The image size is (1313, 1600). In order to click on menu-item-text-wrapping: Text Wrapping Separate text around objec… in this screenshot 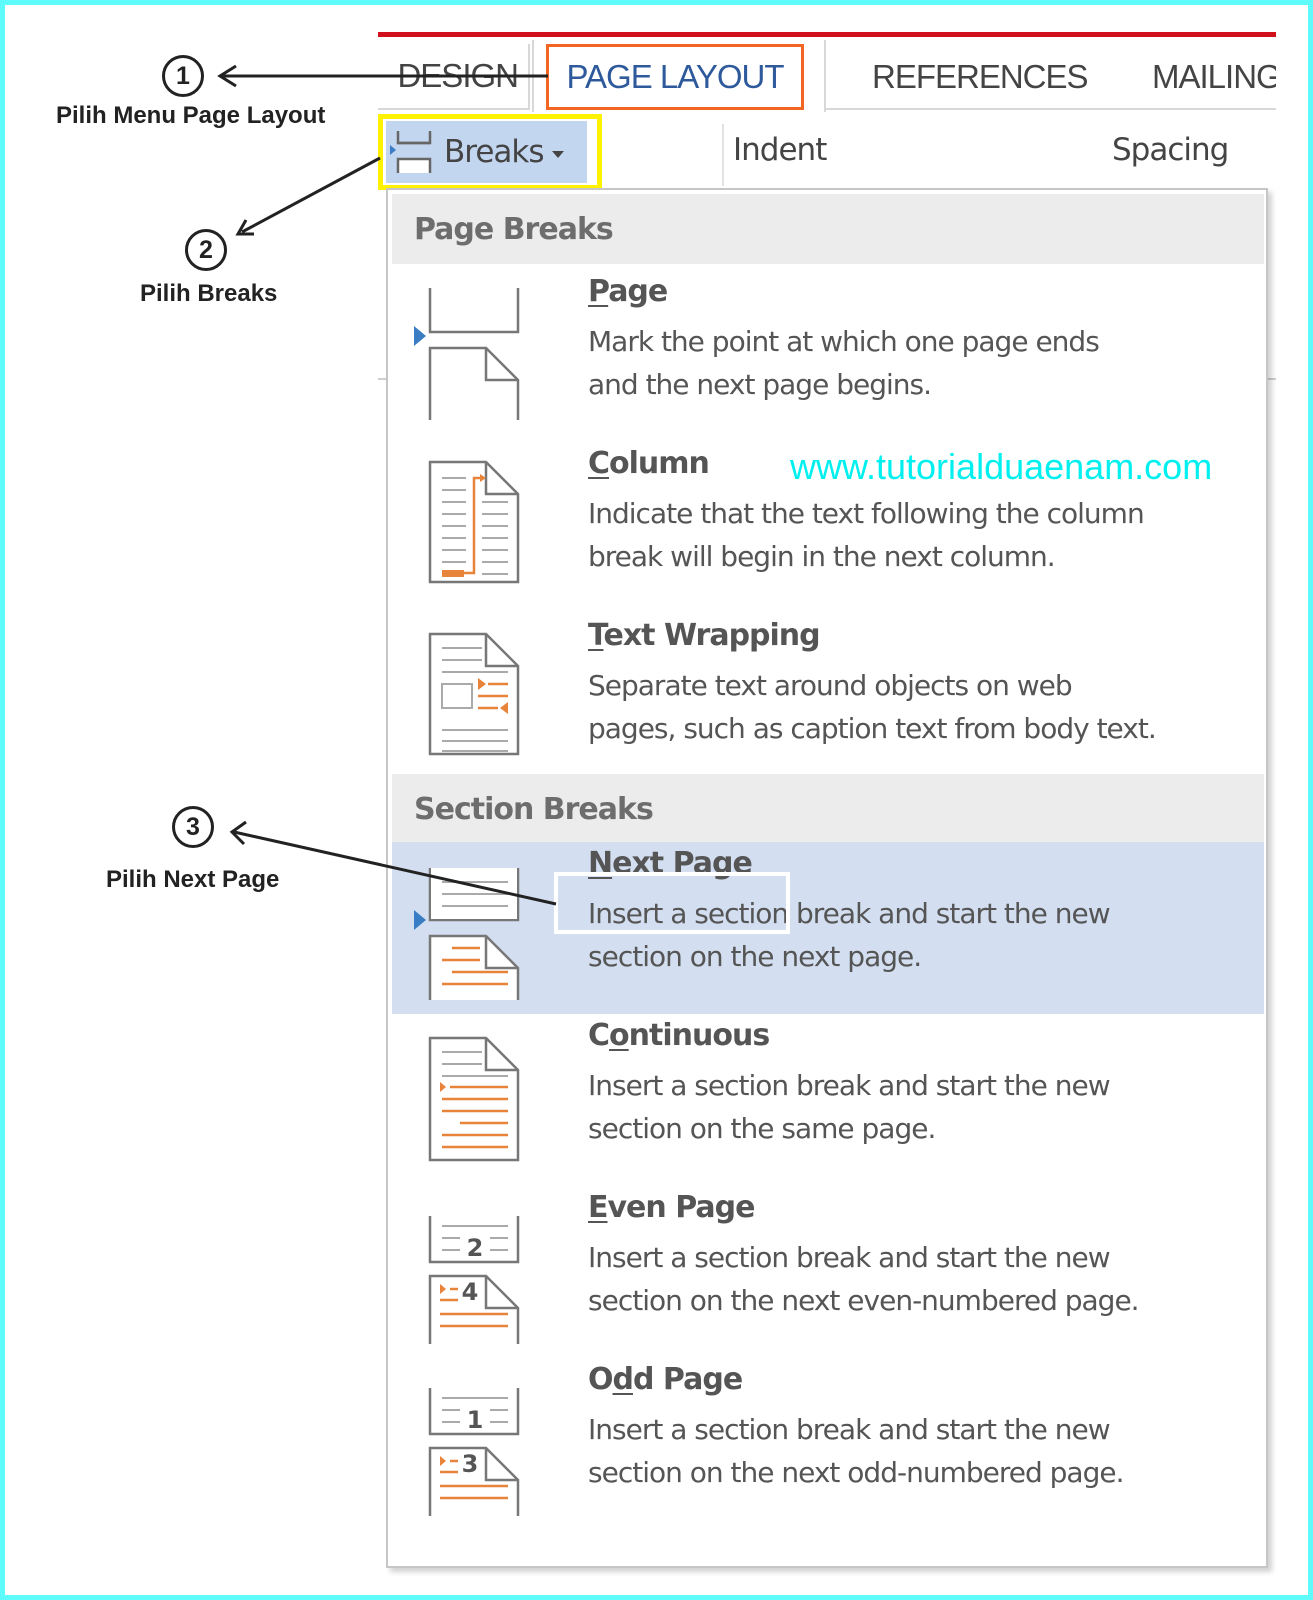, I will do `click(828, 700)`.